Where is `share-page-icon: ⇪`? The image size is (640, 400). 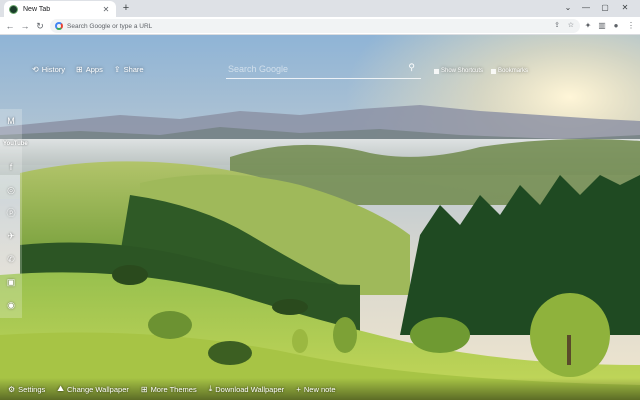 share-page-icon: ⇪ is located at coordinates (557, 26).